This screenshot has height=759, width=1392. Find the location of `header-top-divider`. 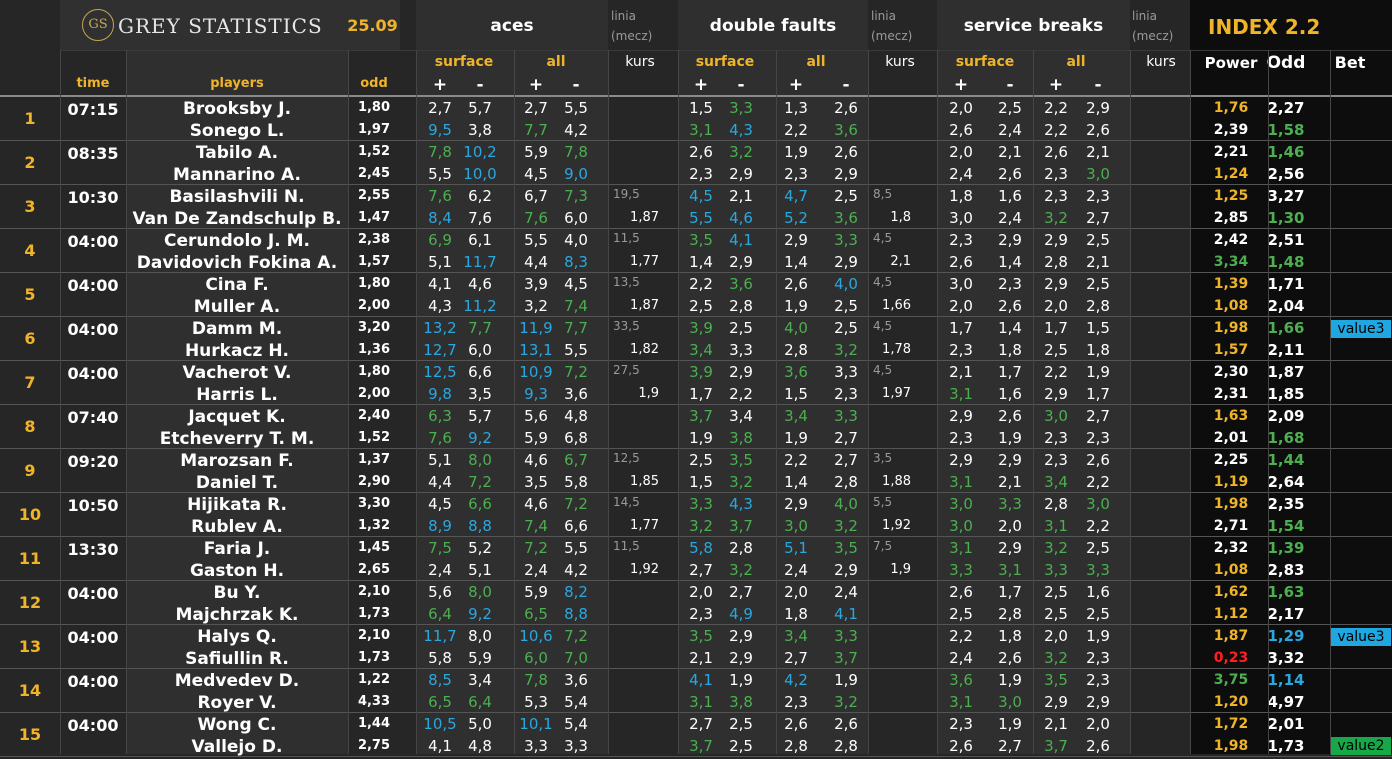

header-top-divider is located at coordinates (726, 50).